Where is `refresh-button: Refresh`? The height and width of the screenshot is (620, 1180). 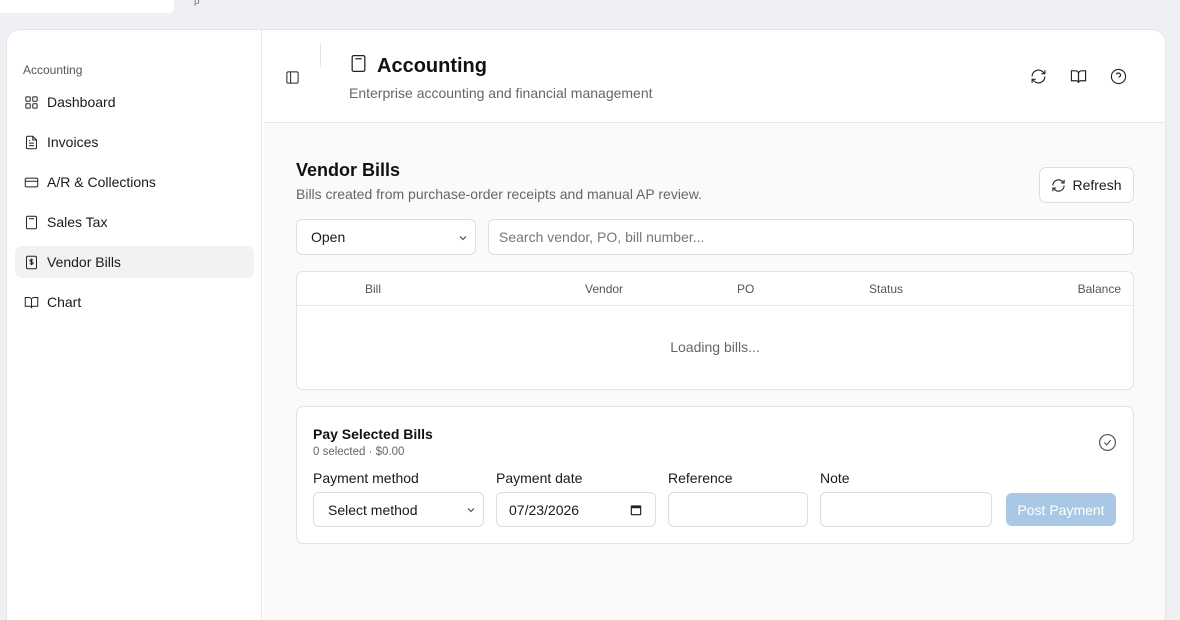 refresh-button: Refresh is located at coordinates (1086, 185).